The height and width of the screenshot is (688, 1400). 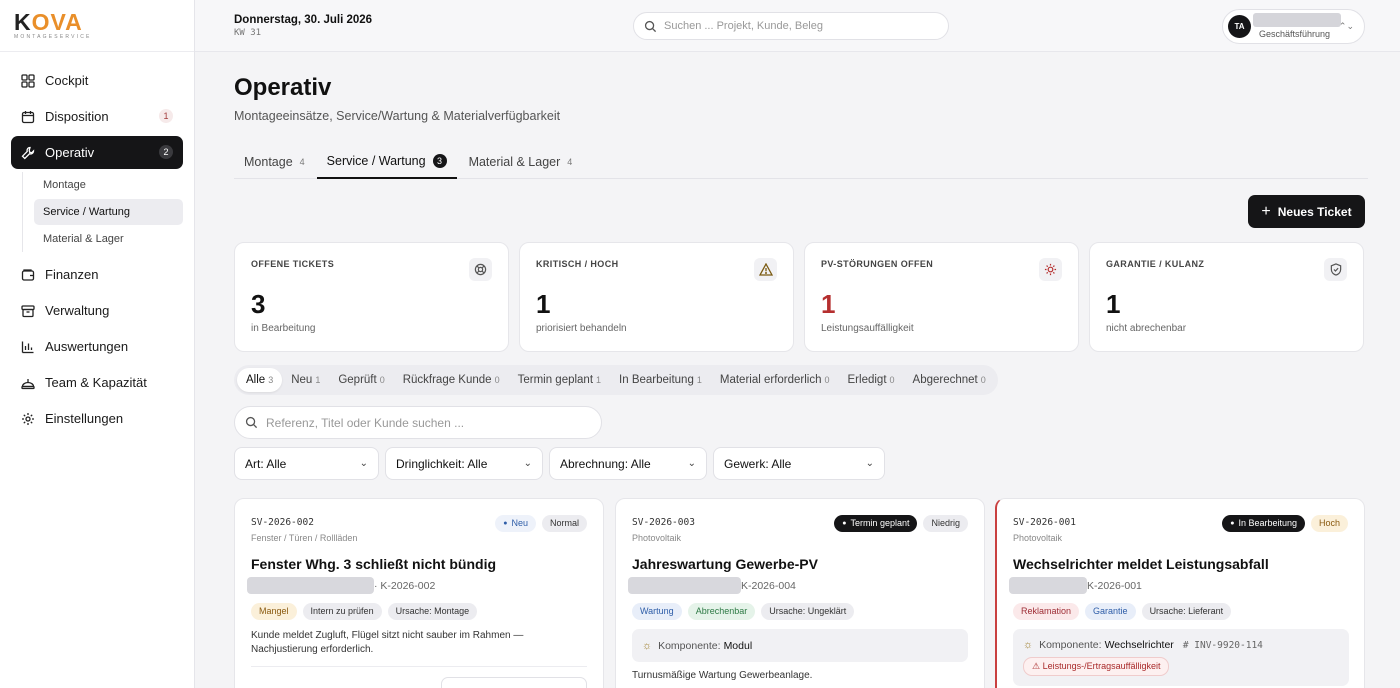 I want to click on filter-label: Erledigt, so click(x=867, y=380).